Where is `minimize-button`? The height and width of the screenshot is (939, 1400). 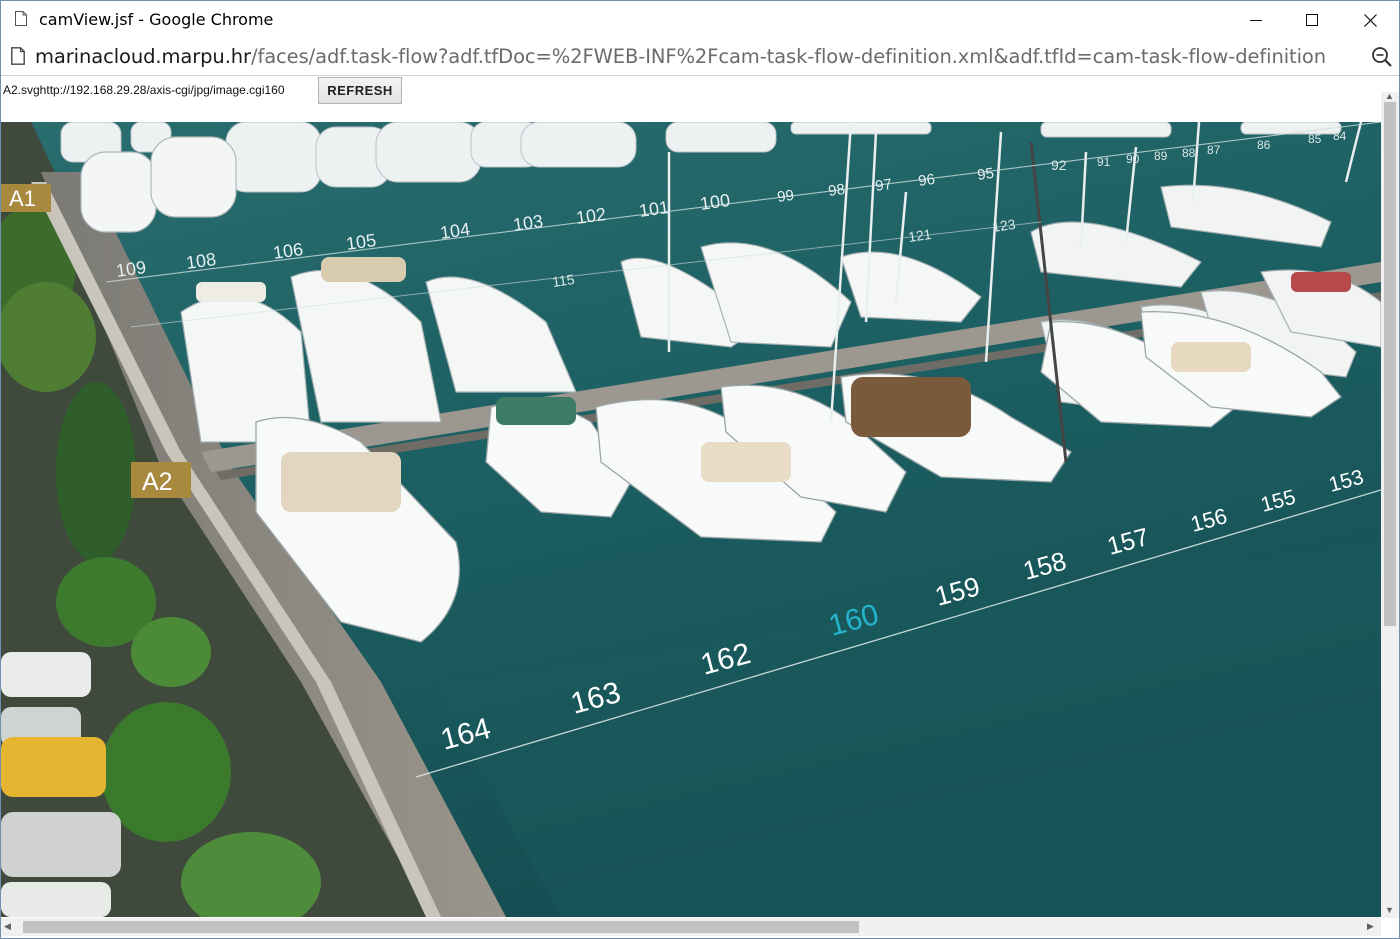 minimize-button is located at coordinates (1256, 20).